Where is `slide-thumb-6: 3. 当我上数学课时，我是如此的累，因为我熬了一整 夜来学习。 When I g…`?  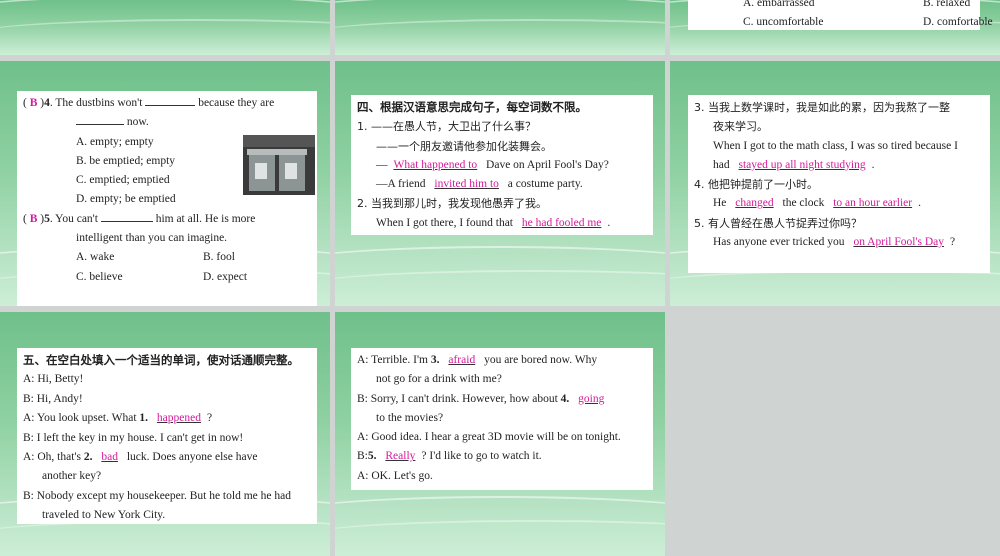
slide-thumb-6: 3. 当我上数学课时，我是如此的累，因为我熬了一整 夜来学习。 When I g… is located at coordinates (835, 183).